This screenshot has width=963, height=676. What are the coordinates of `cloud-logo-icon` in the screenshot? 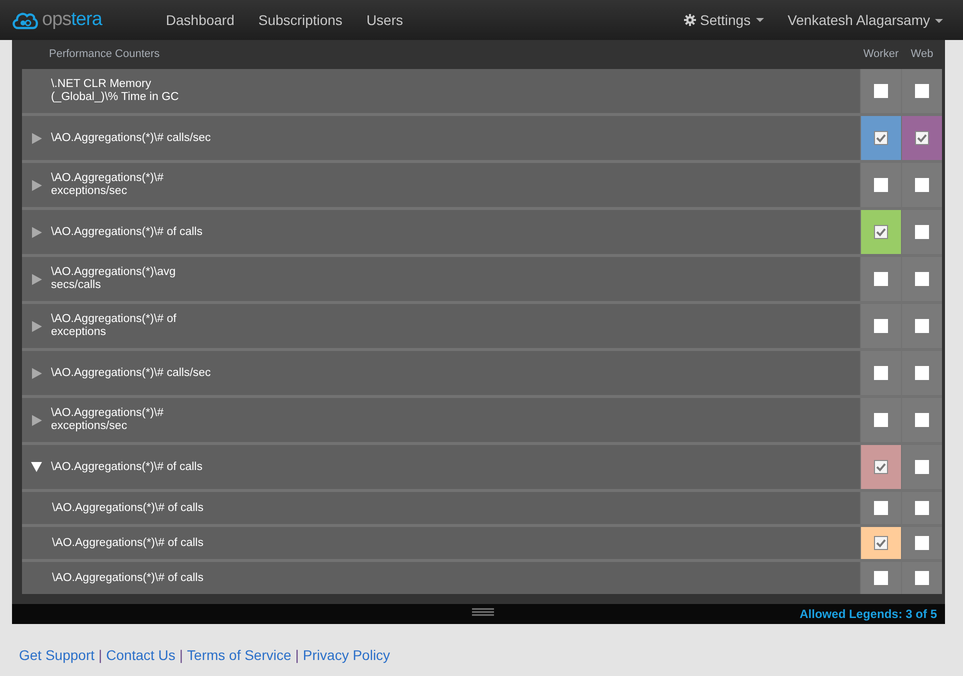 It's located at (25, 20).